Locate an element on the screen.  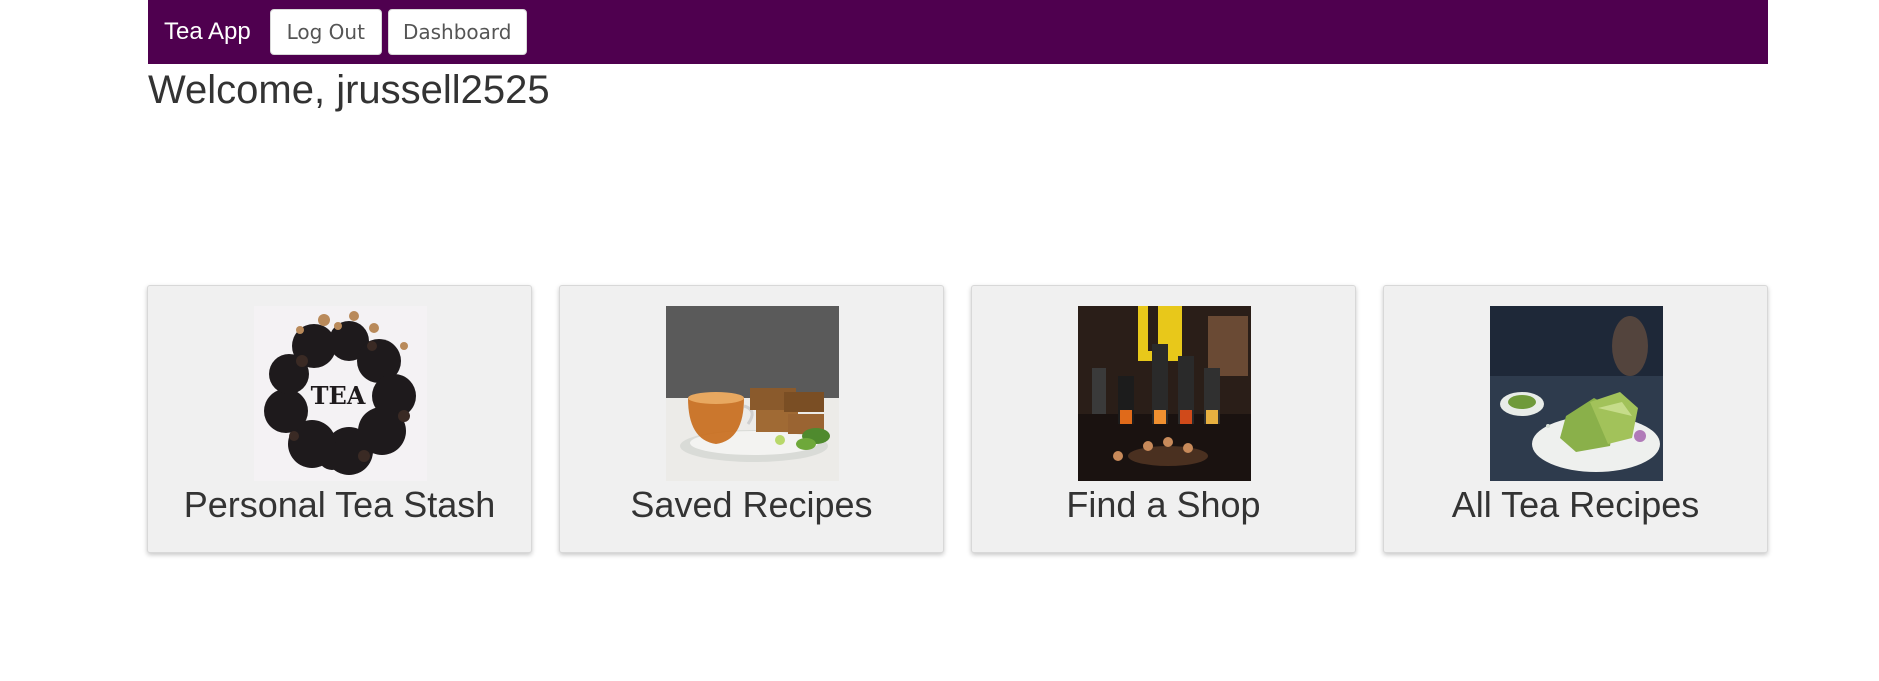
svg-text: TEA is located at coordinates (338, 395).